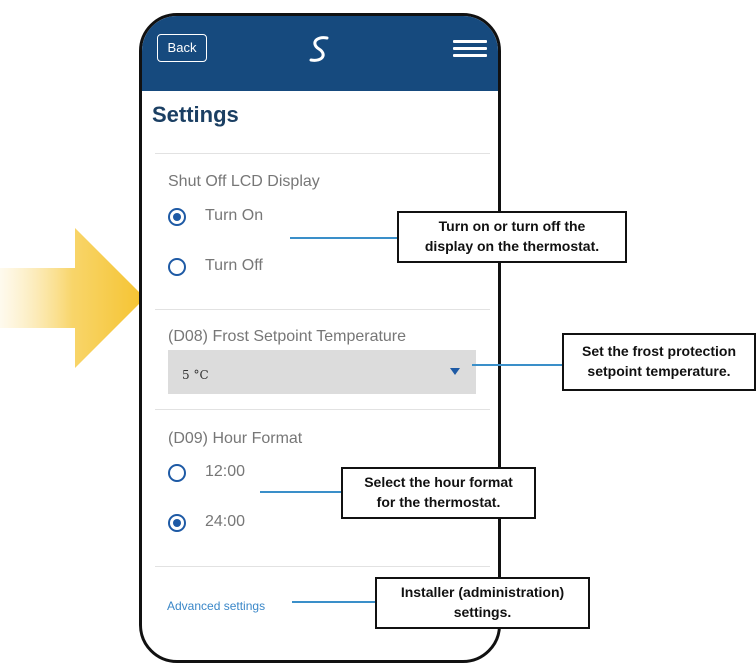  What do you see at coordinates (482, 592) in the screenshot?
I see `callout-text: Installer (administration)` at bounding box center [482, 592].